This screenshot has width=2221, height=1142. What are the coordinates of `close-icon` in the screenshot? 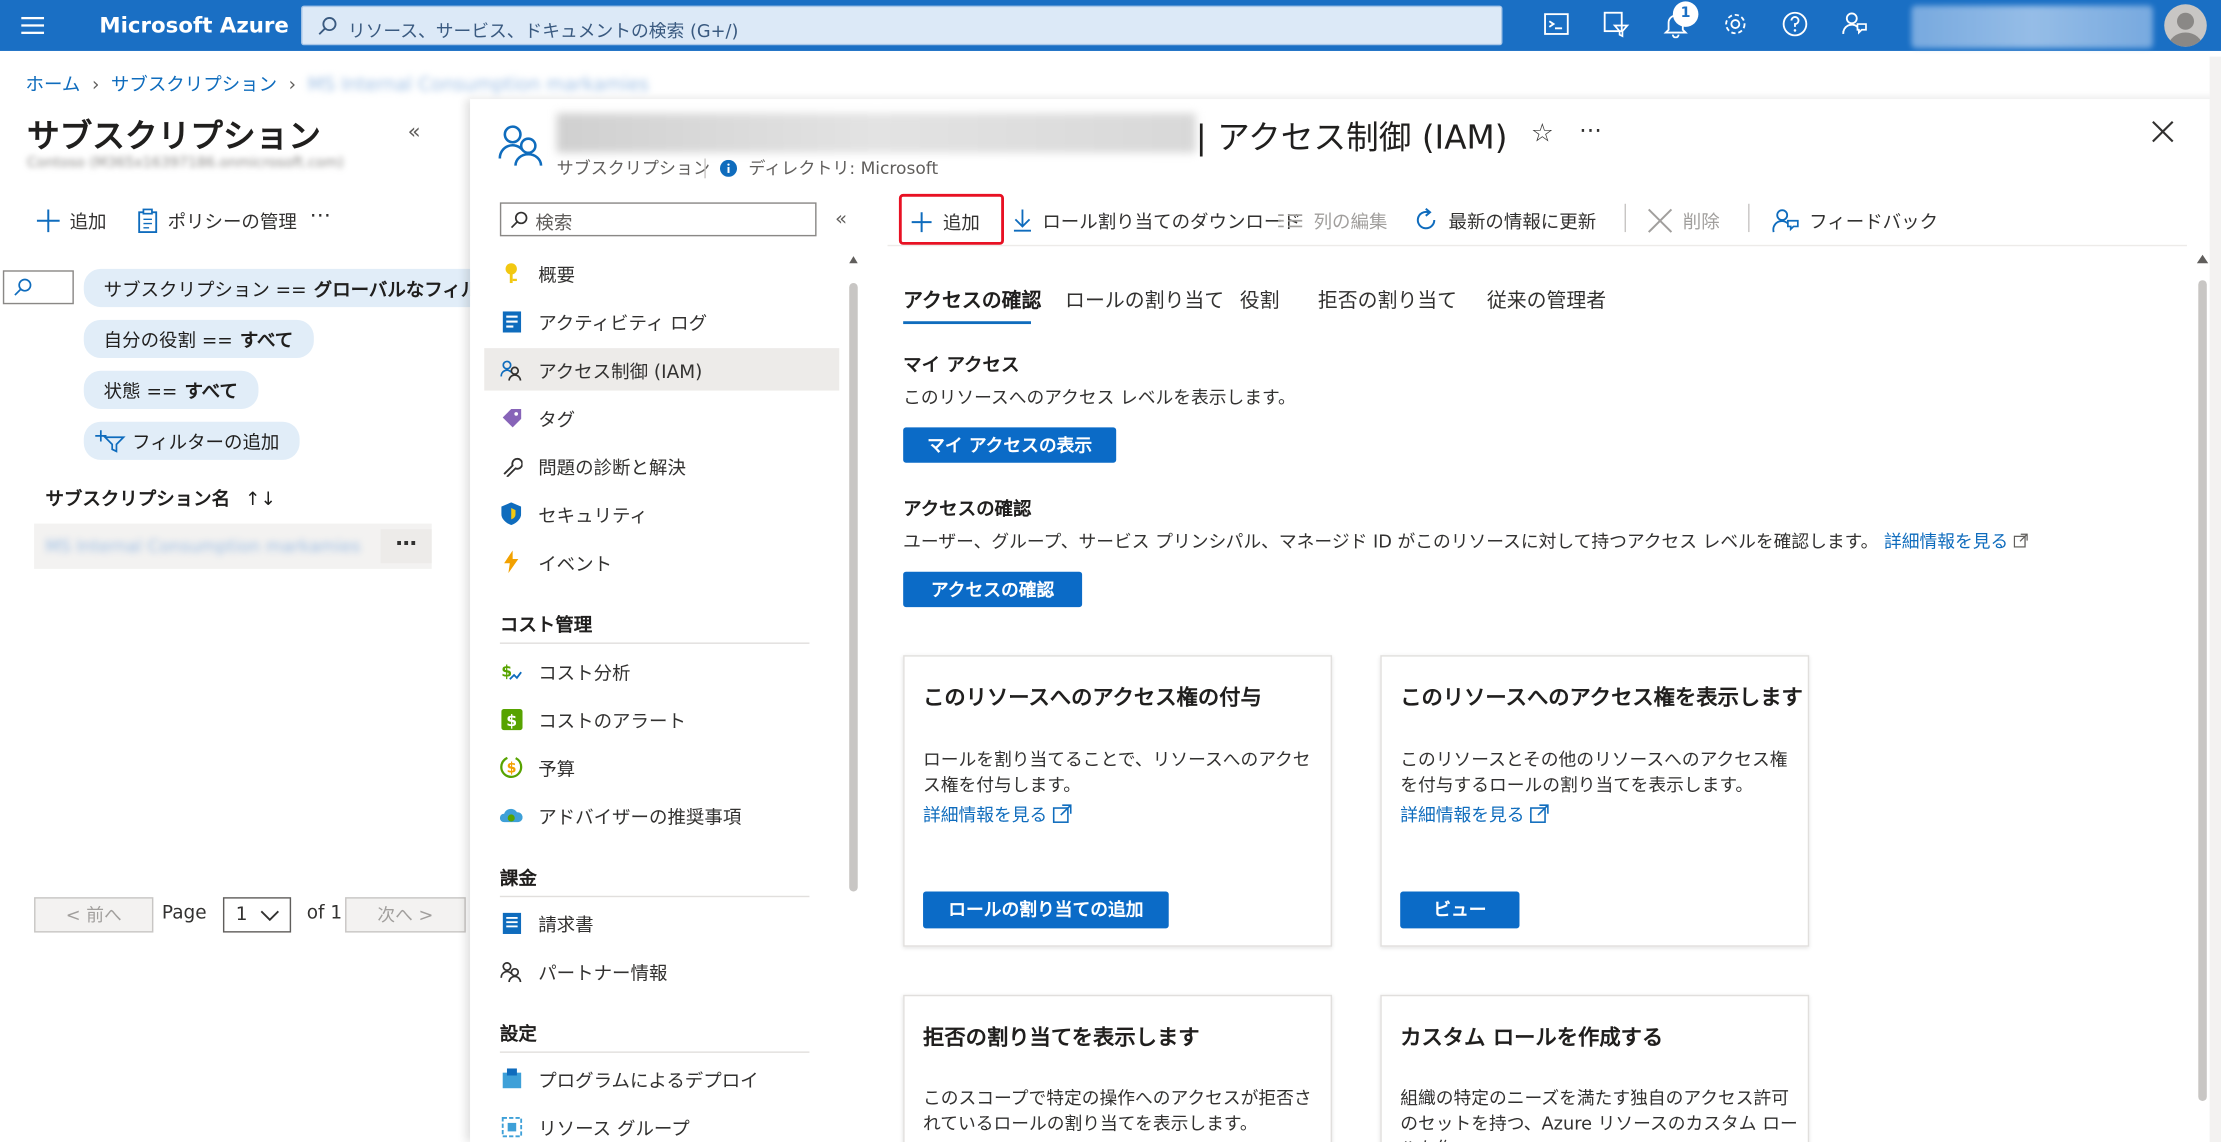 It's located at (2163, 131).